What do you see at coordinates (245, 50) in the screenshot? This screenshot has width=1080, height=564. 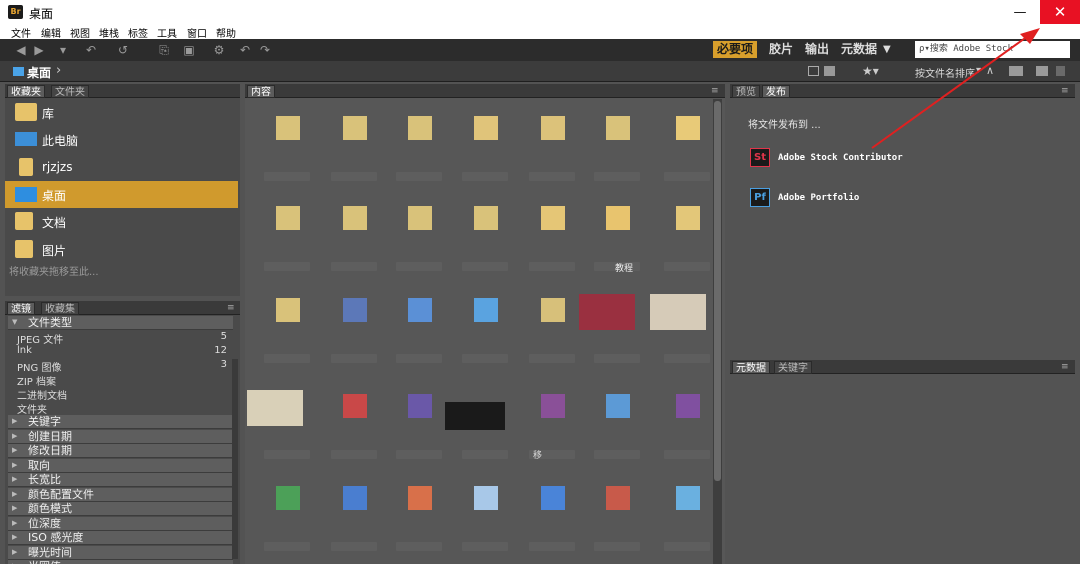 I see `rotate-left-icon: ↶` at bounding box center [245, 50].